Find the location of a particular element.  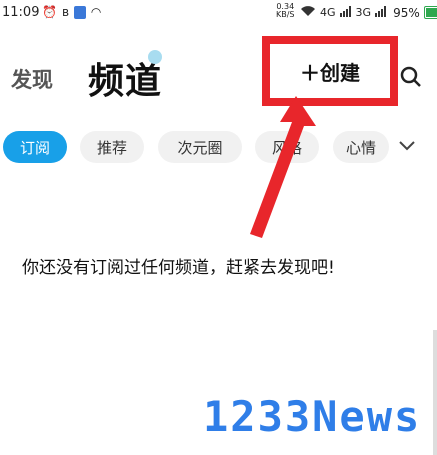

wifi-icon is located at coordinates (308, 12).